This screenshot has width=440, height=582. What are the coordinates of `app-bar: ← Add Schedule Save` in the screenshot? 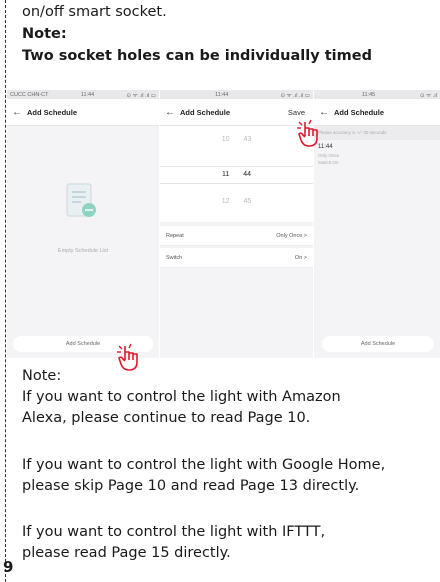 It's located at (236, 112).